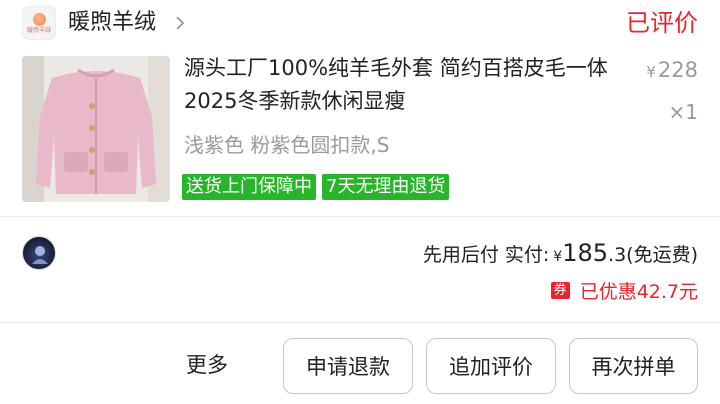 The image size is (720, 404). Describe the element at coordinates (560, 290) in the screenshot. I see `coupon-icon: 券` at that location.